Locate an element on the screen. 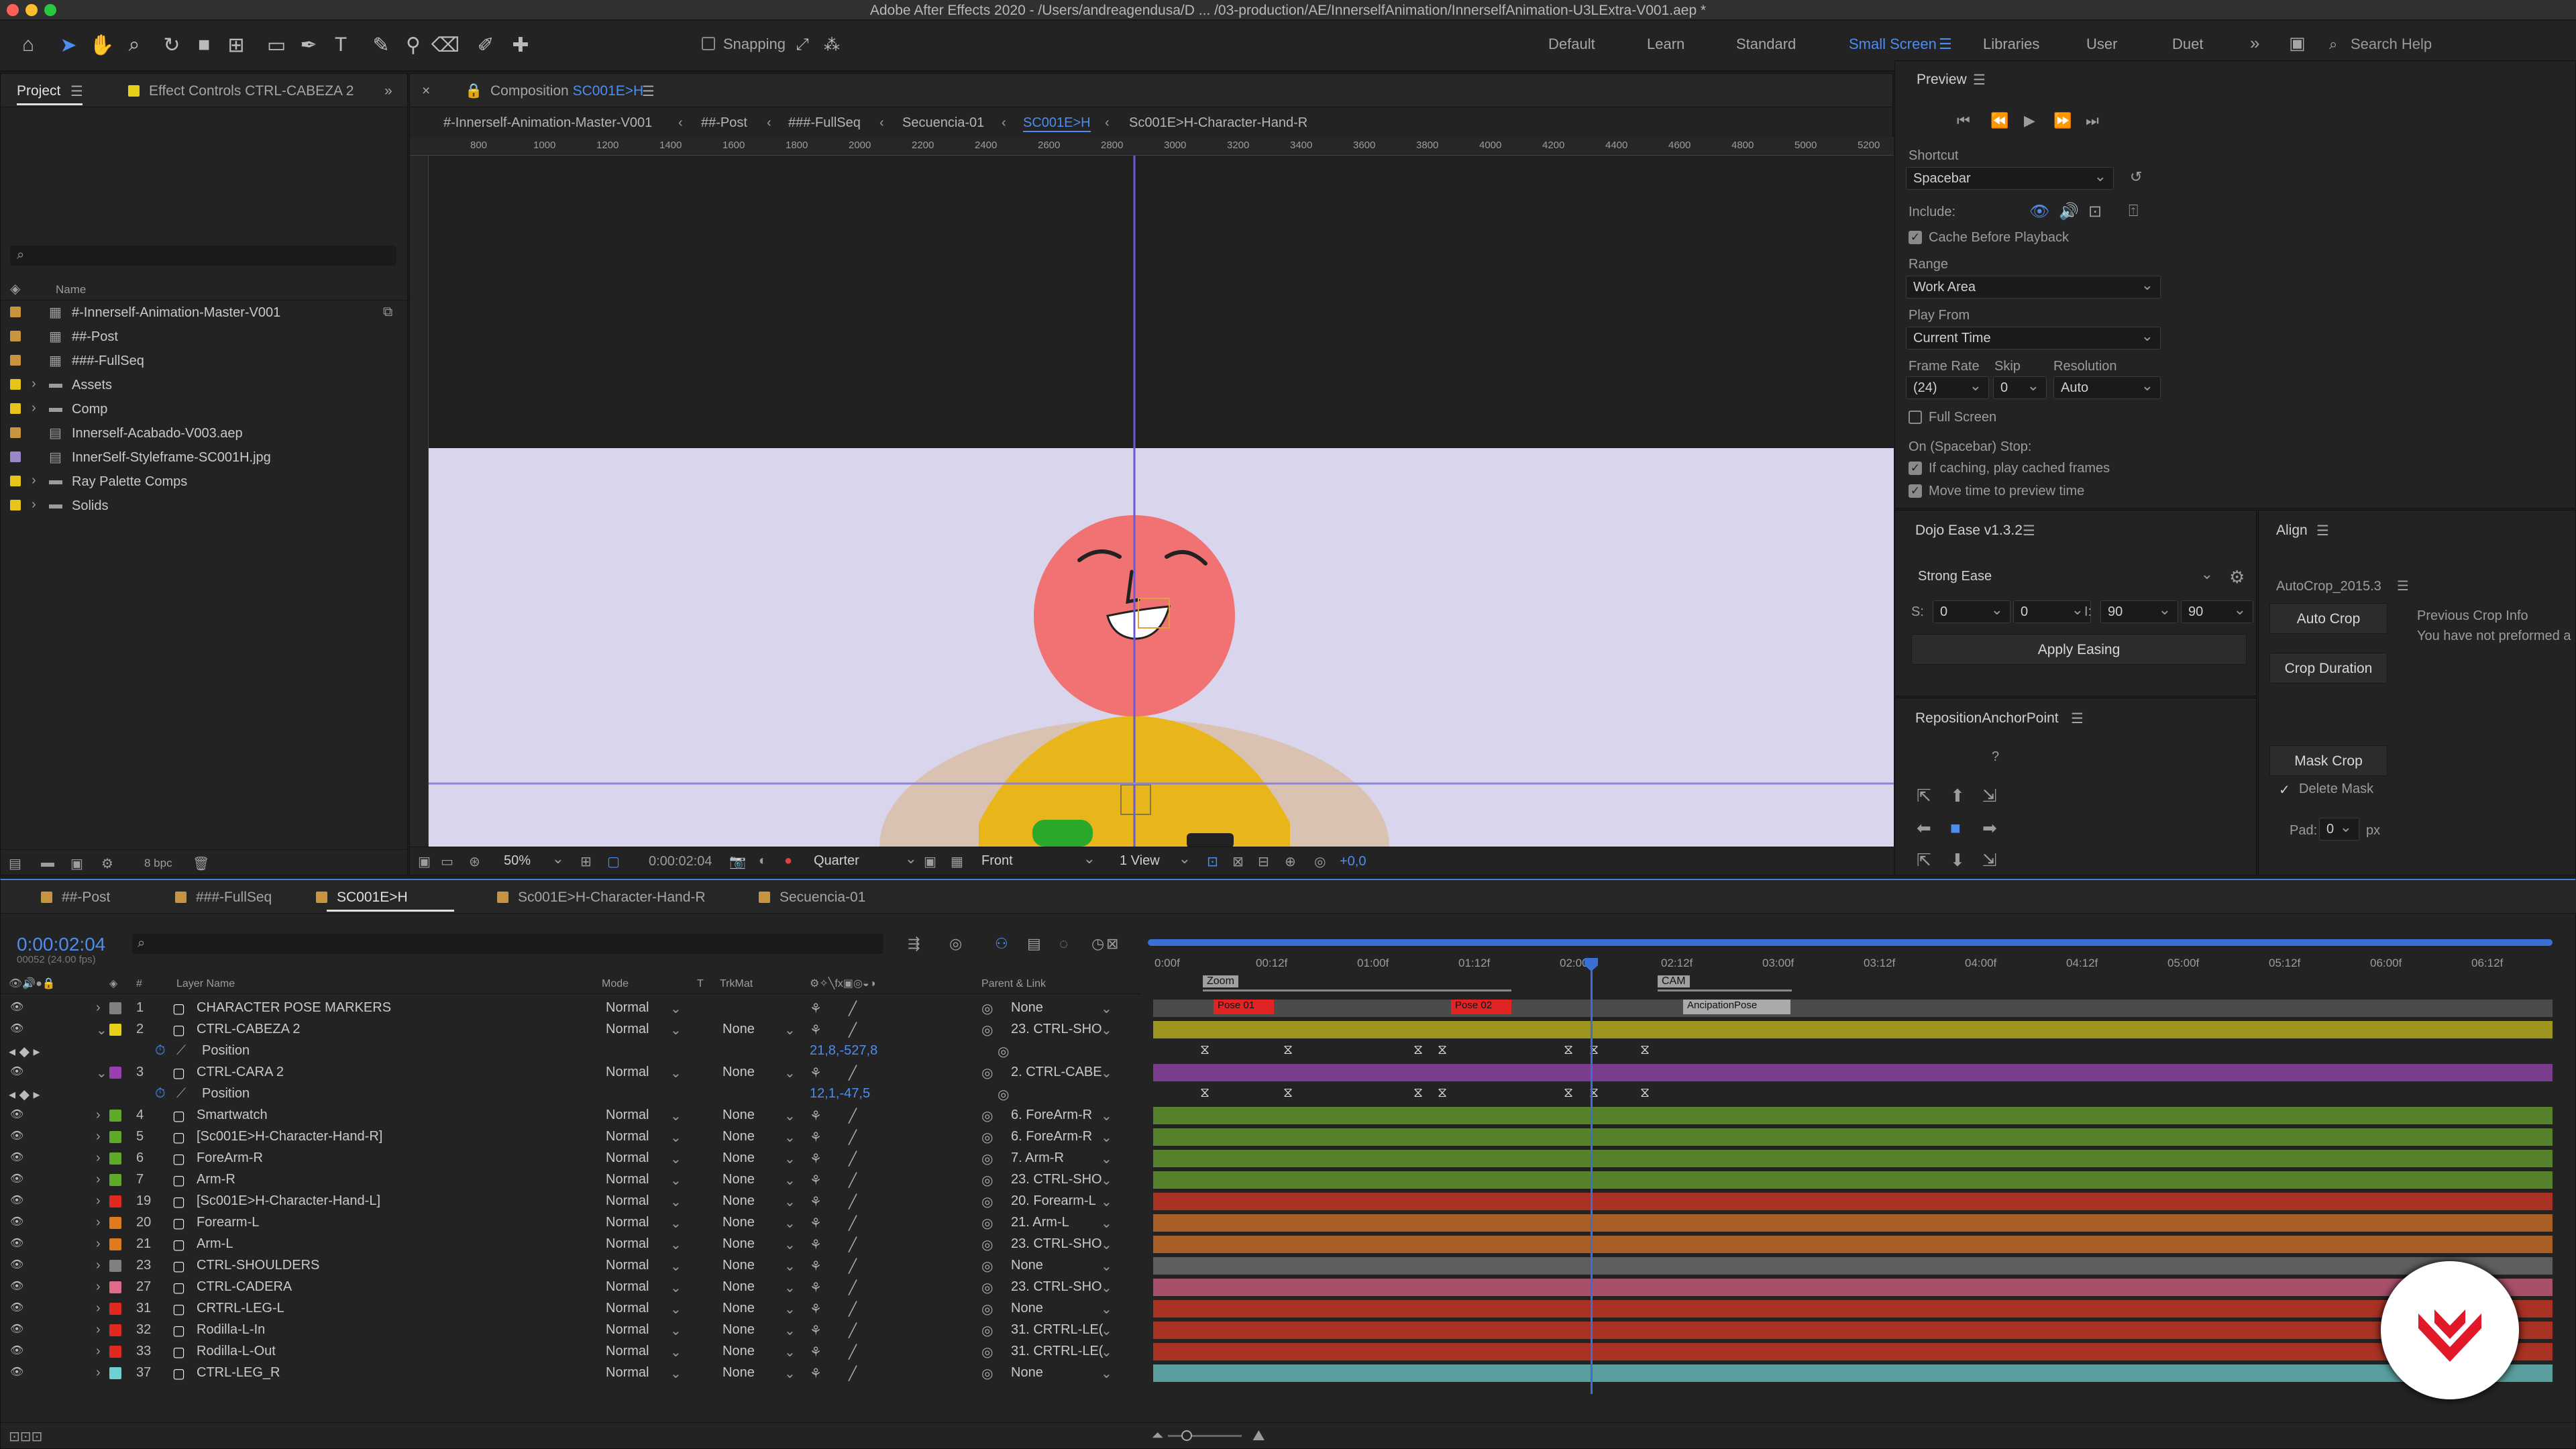  autocrop-menu-icon: ☰ is located at coordinates (2403, 586).